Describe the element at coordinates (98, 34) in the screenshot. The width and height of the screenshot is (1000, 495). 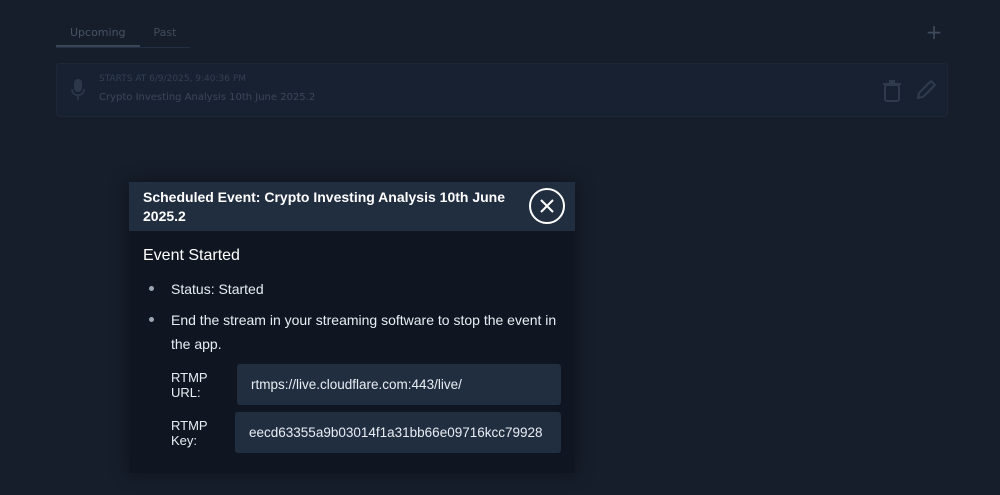
I see `tab-upcoming: Upcoming` at that location.